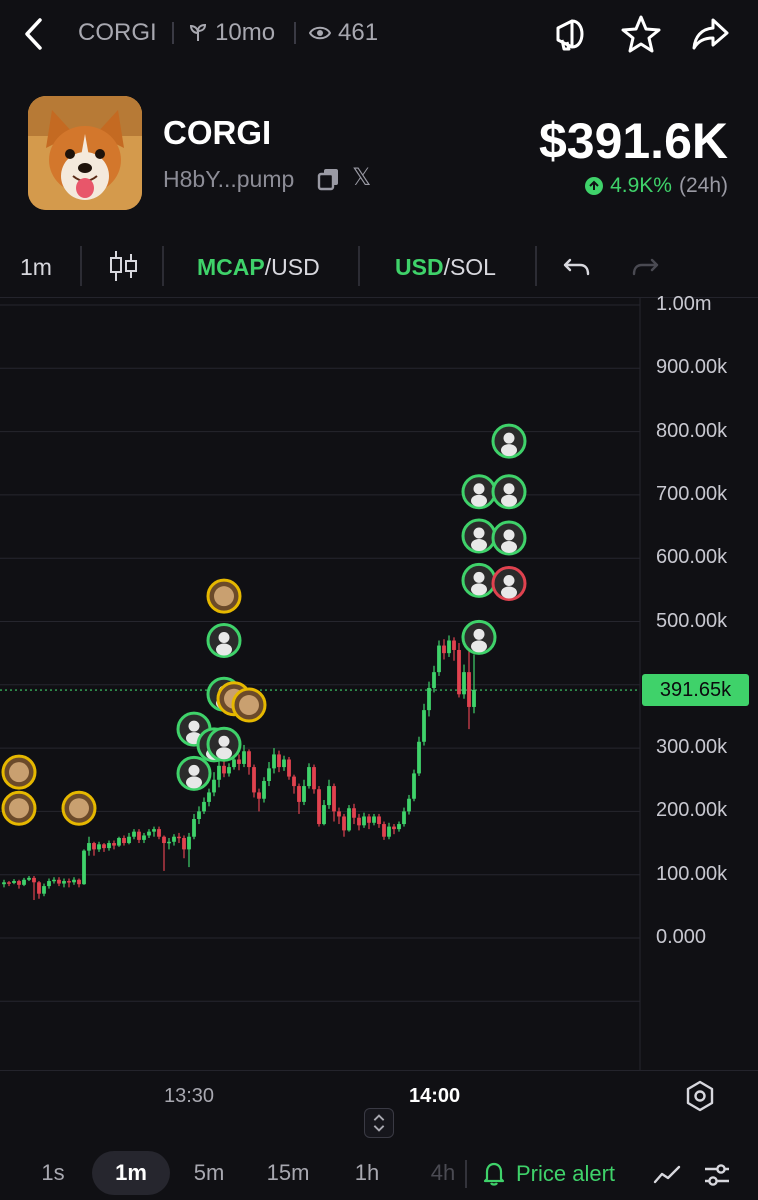  Describe the element at coordinates (36, 267) in the screenshot. I see `interval-selector: 1m` at that location.